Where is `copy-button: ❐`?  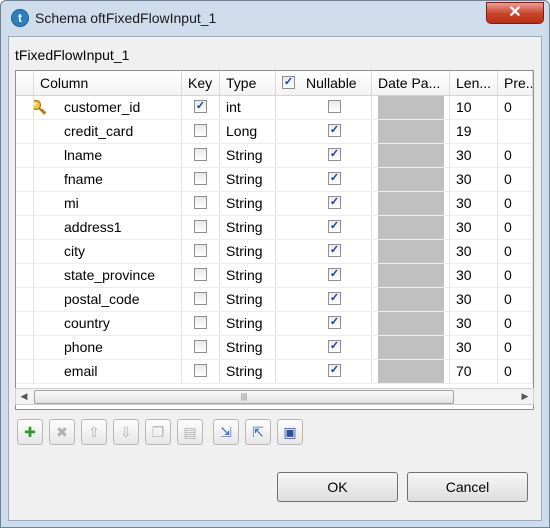
copy-button: ❐ is located at coordinates (158, 432).